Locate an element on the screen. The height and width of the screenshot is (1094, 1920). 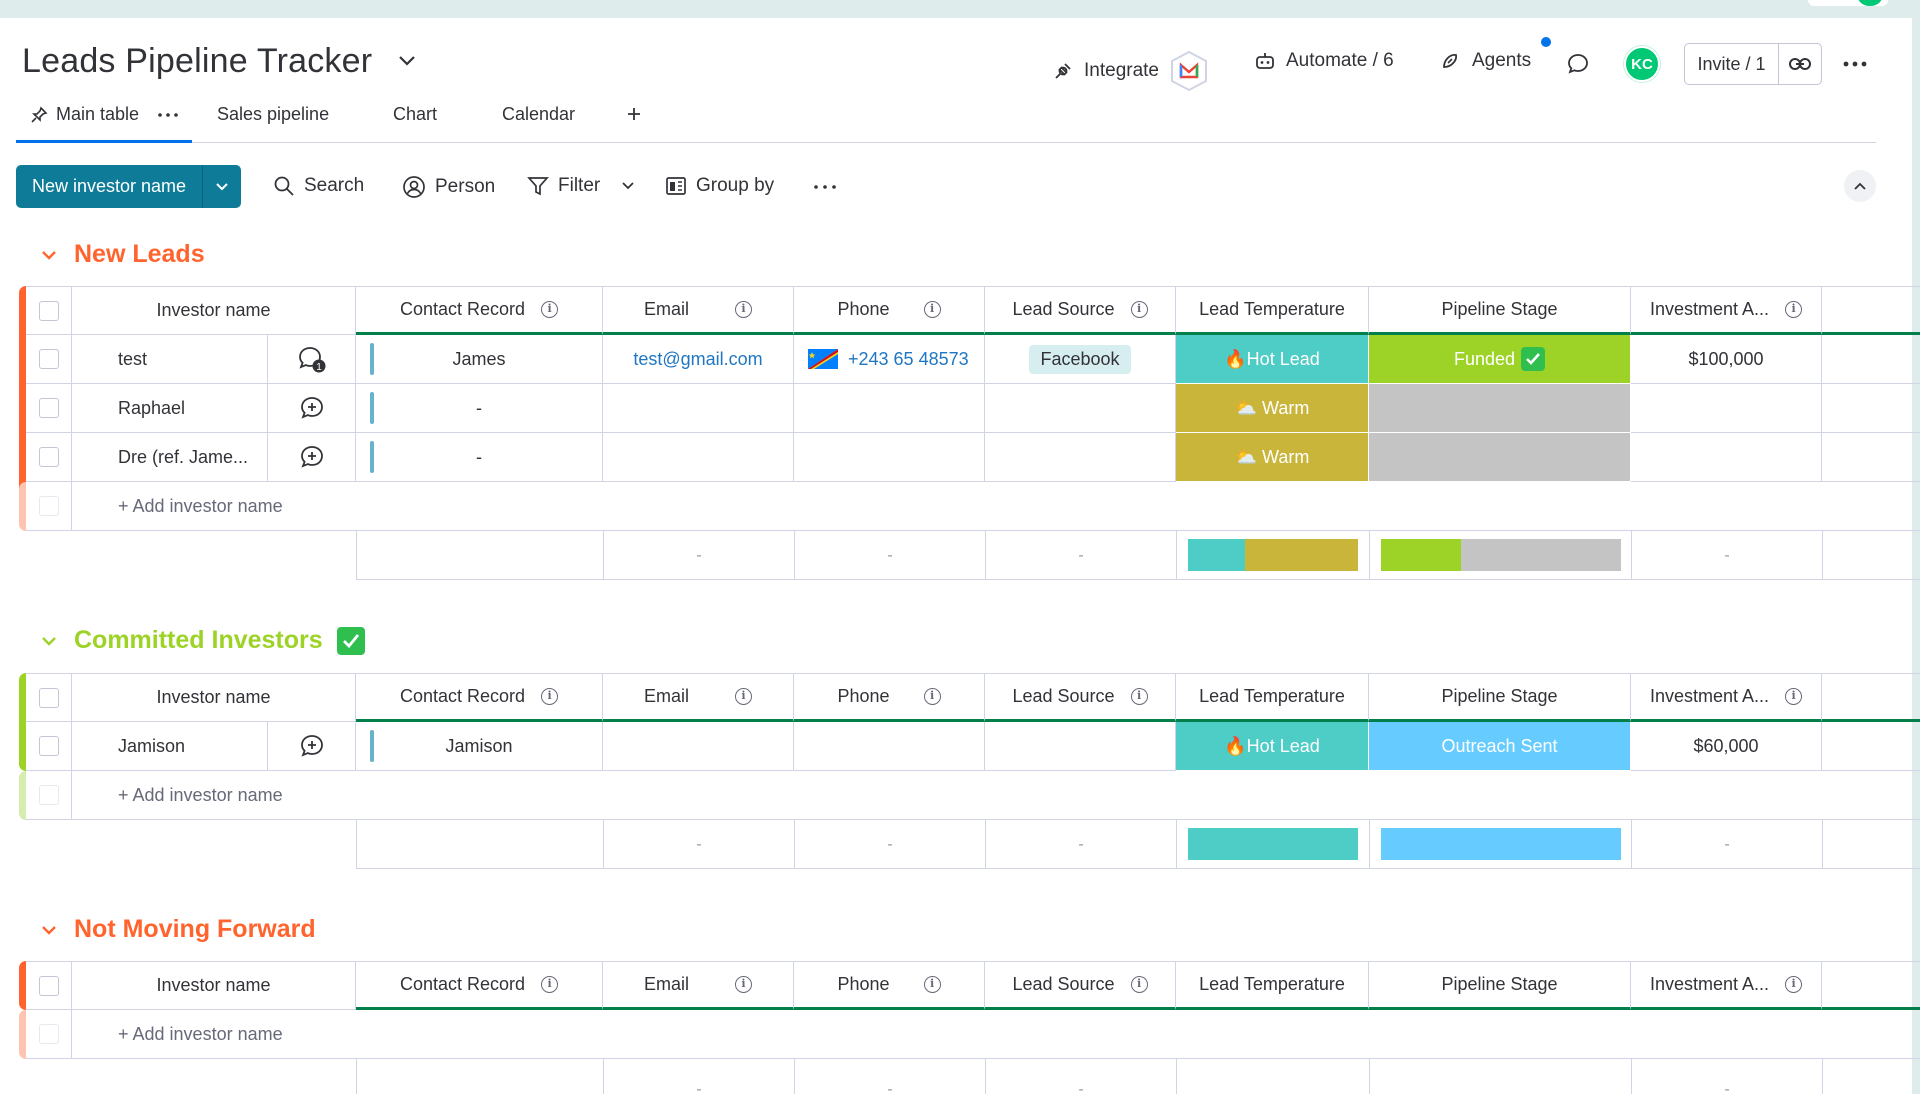
tab-menu-icon is located at coordinates (168, 115).